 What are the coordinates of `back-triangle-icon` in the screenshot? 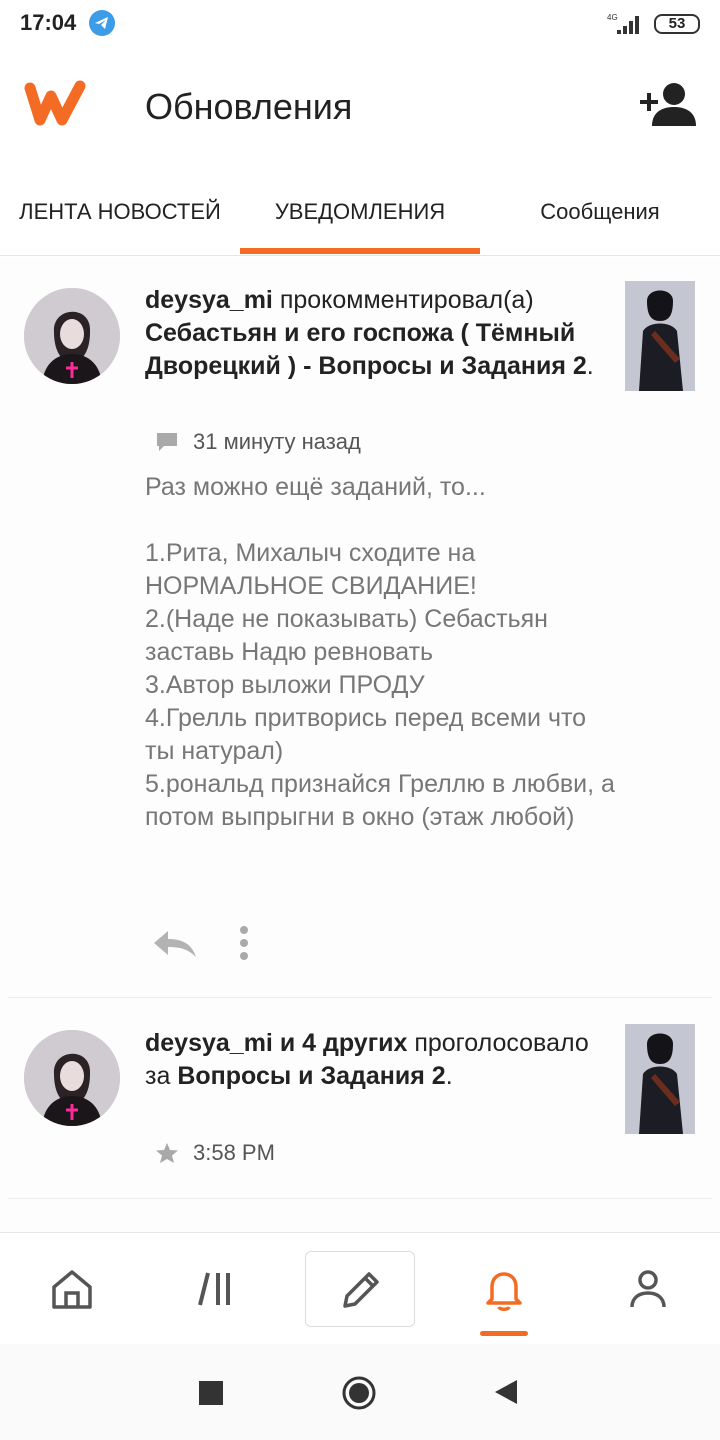 It's located at (506, 1394).